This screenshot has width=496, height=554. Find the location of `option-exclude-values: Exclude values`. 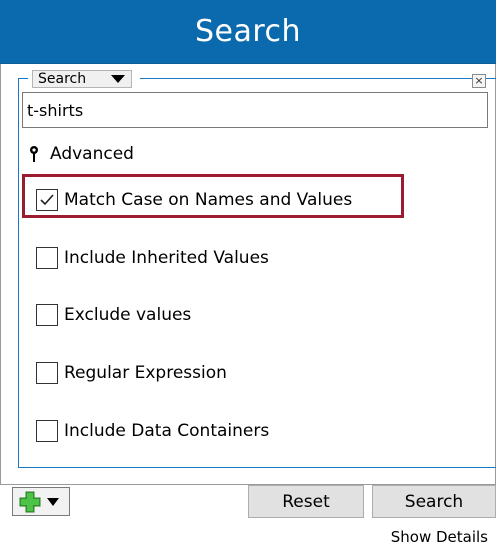

option-exclude-values: Exclude values is located at coordinates (113, 315).